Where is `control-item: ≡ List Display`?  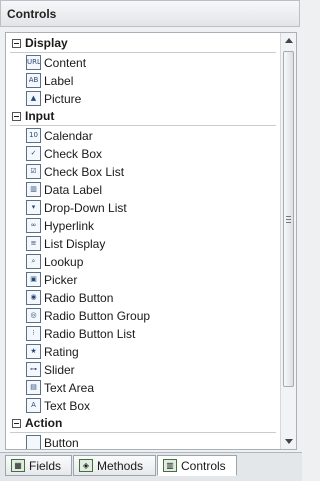
control-item: ≡ List Display is located at coordinates (146, 244).